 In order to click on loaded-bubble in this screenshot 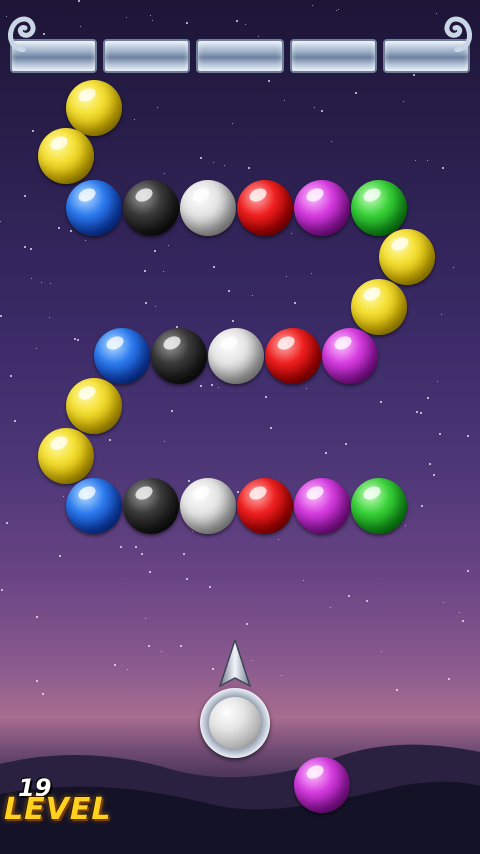, I will do `click(235, 723)`.